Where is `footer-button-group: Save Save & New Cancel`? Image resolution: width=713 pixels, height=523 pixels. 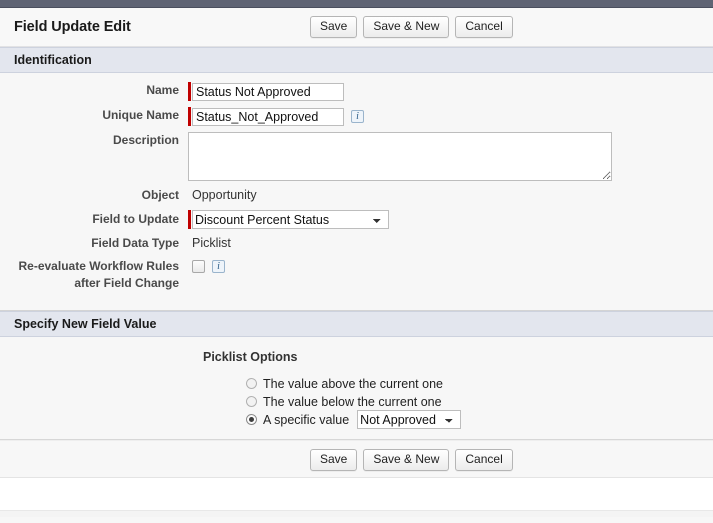 footer-button-group: Save Save & New Cancel is located at coordinates (411, 460).